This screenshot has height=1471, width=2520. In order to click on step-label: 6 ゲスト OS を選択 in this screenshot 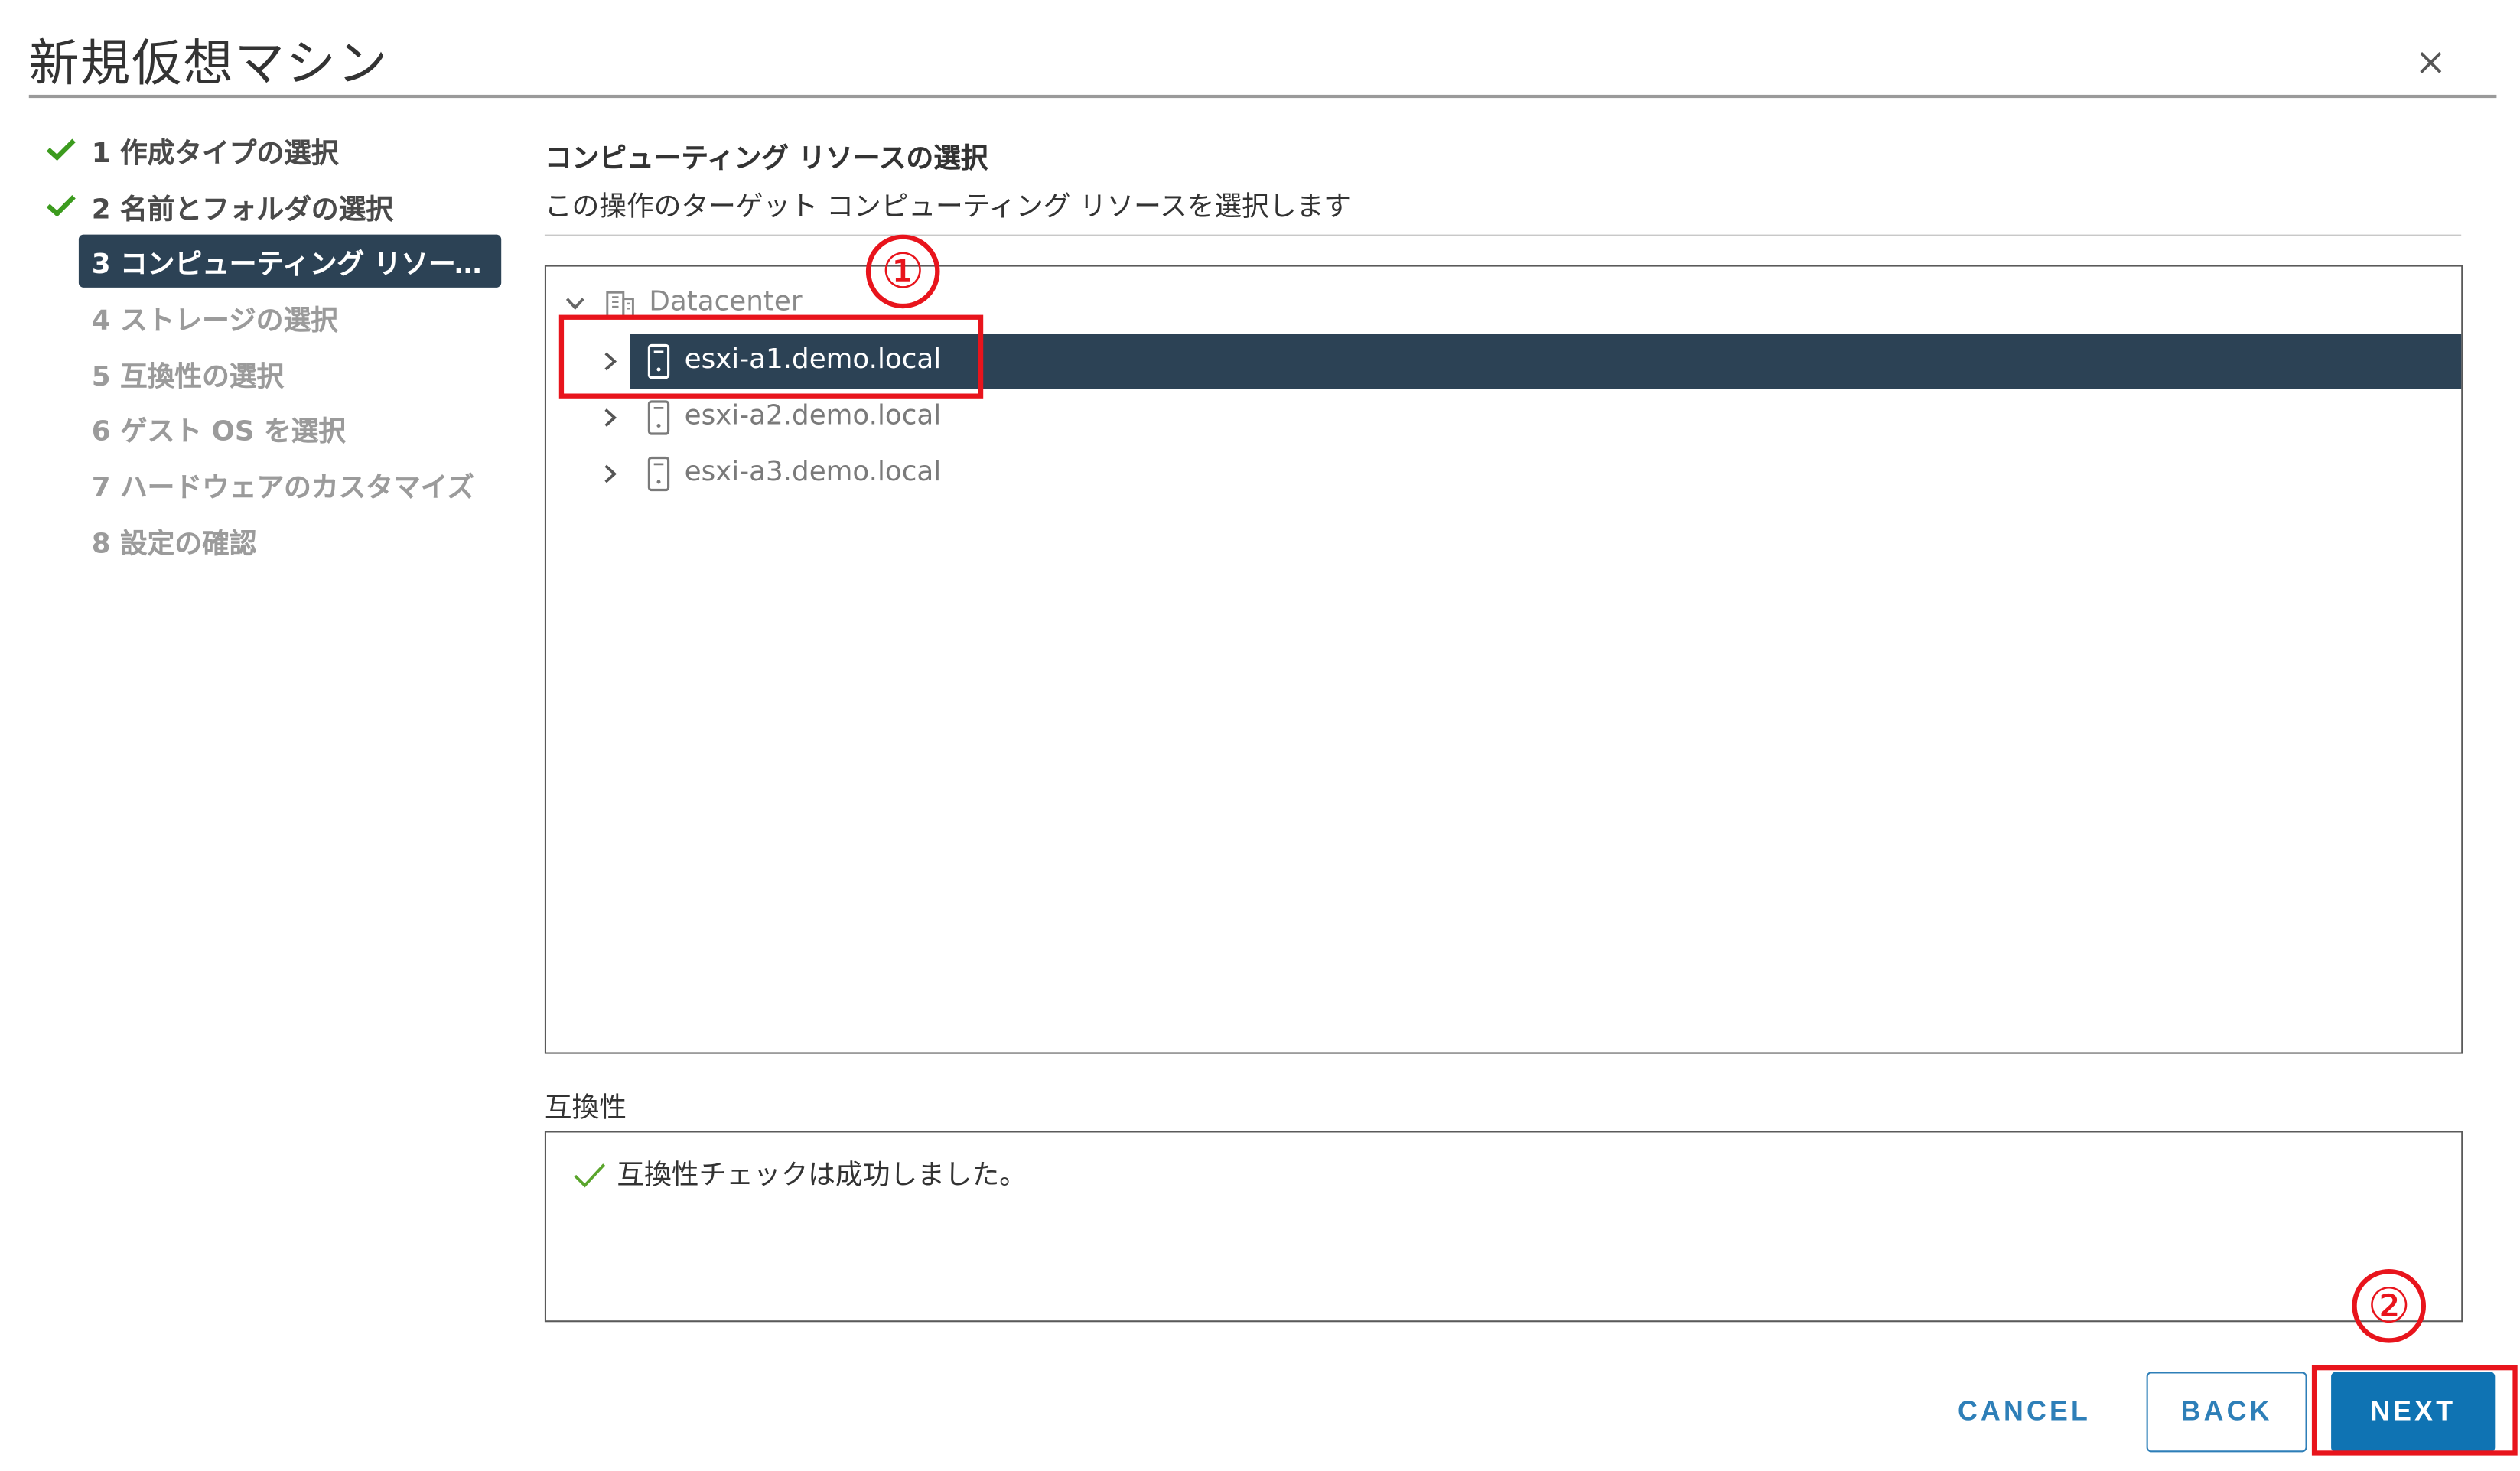, I will do `click(219, 432)`.